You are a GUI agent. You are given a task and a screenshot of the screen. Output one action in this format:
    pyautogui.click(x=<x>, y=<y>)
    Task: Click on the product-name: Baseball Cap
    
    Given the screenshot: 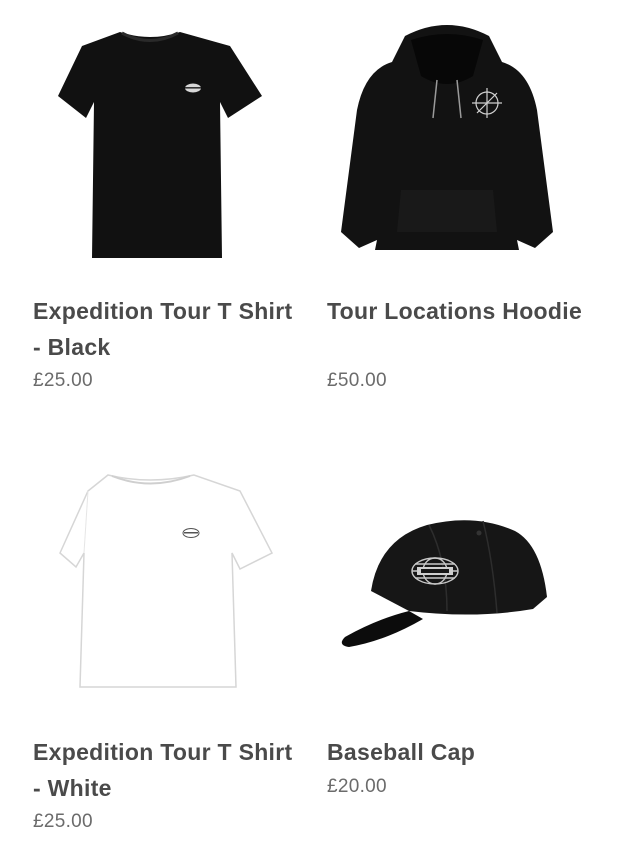 What is the action you would take?
    pyautogui.click(x=458, y=752)
    